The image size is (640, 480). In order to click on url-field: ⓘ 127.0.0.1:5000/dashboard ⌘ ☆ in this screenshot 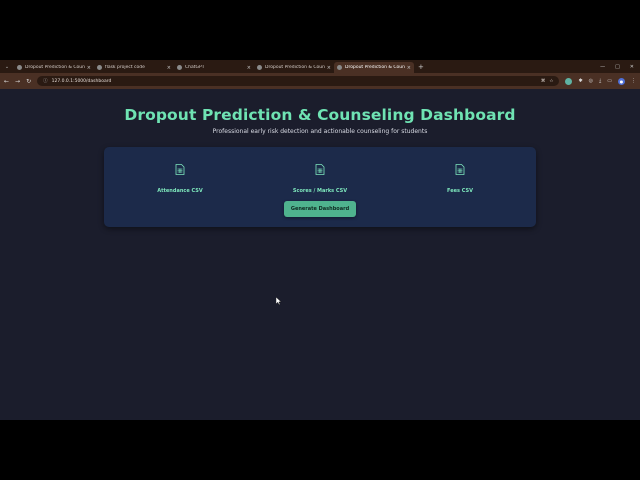, I will do `click(298, 81)`.